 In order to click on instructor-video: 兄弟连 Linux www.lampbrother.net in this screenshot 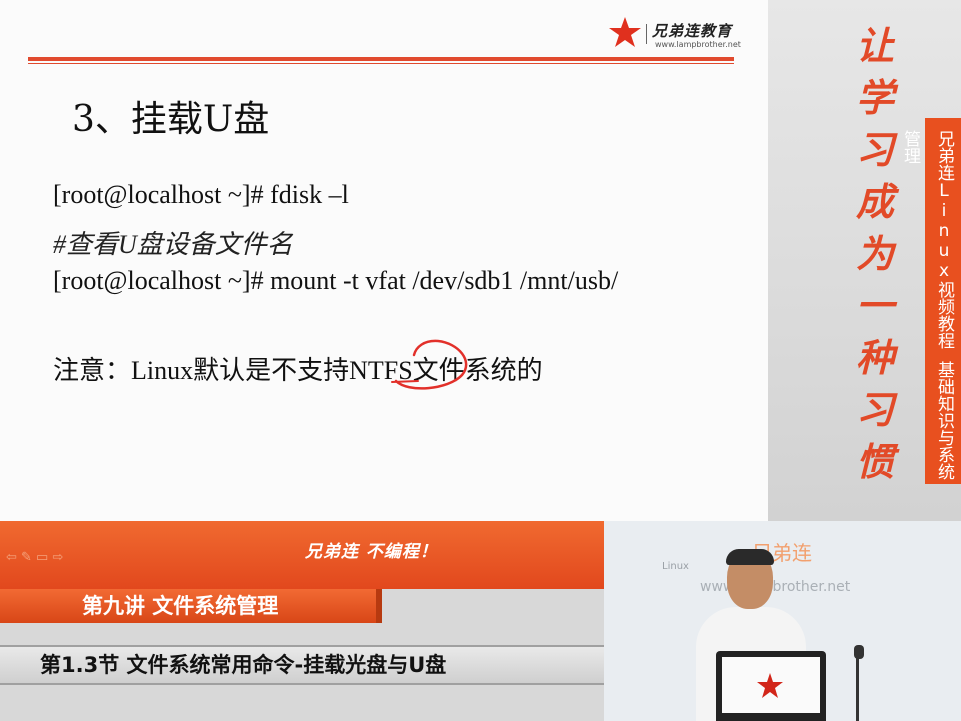, I will do `click(782, 621)`.